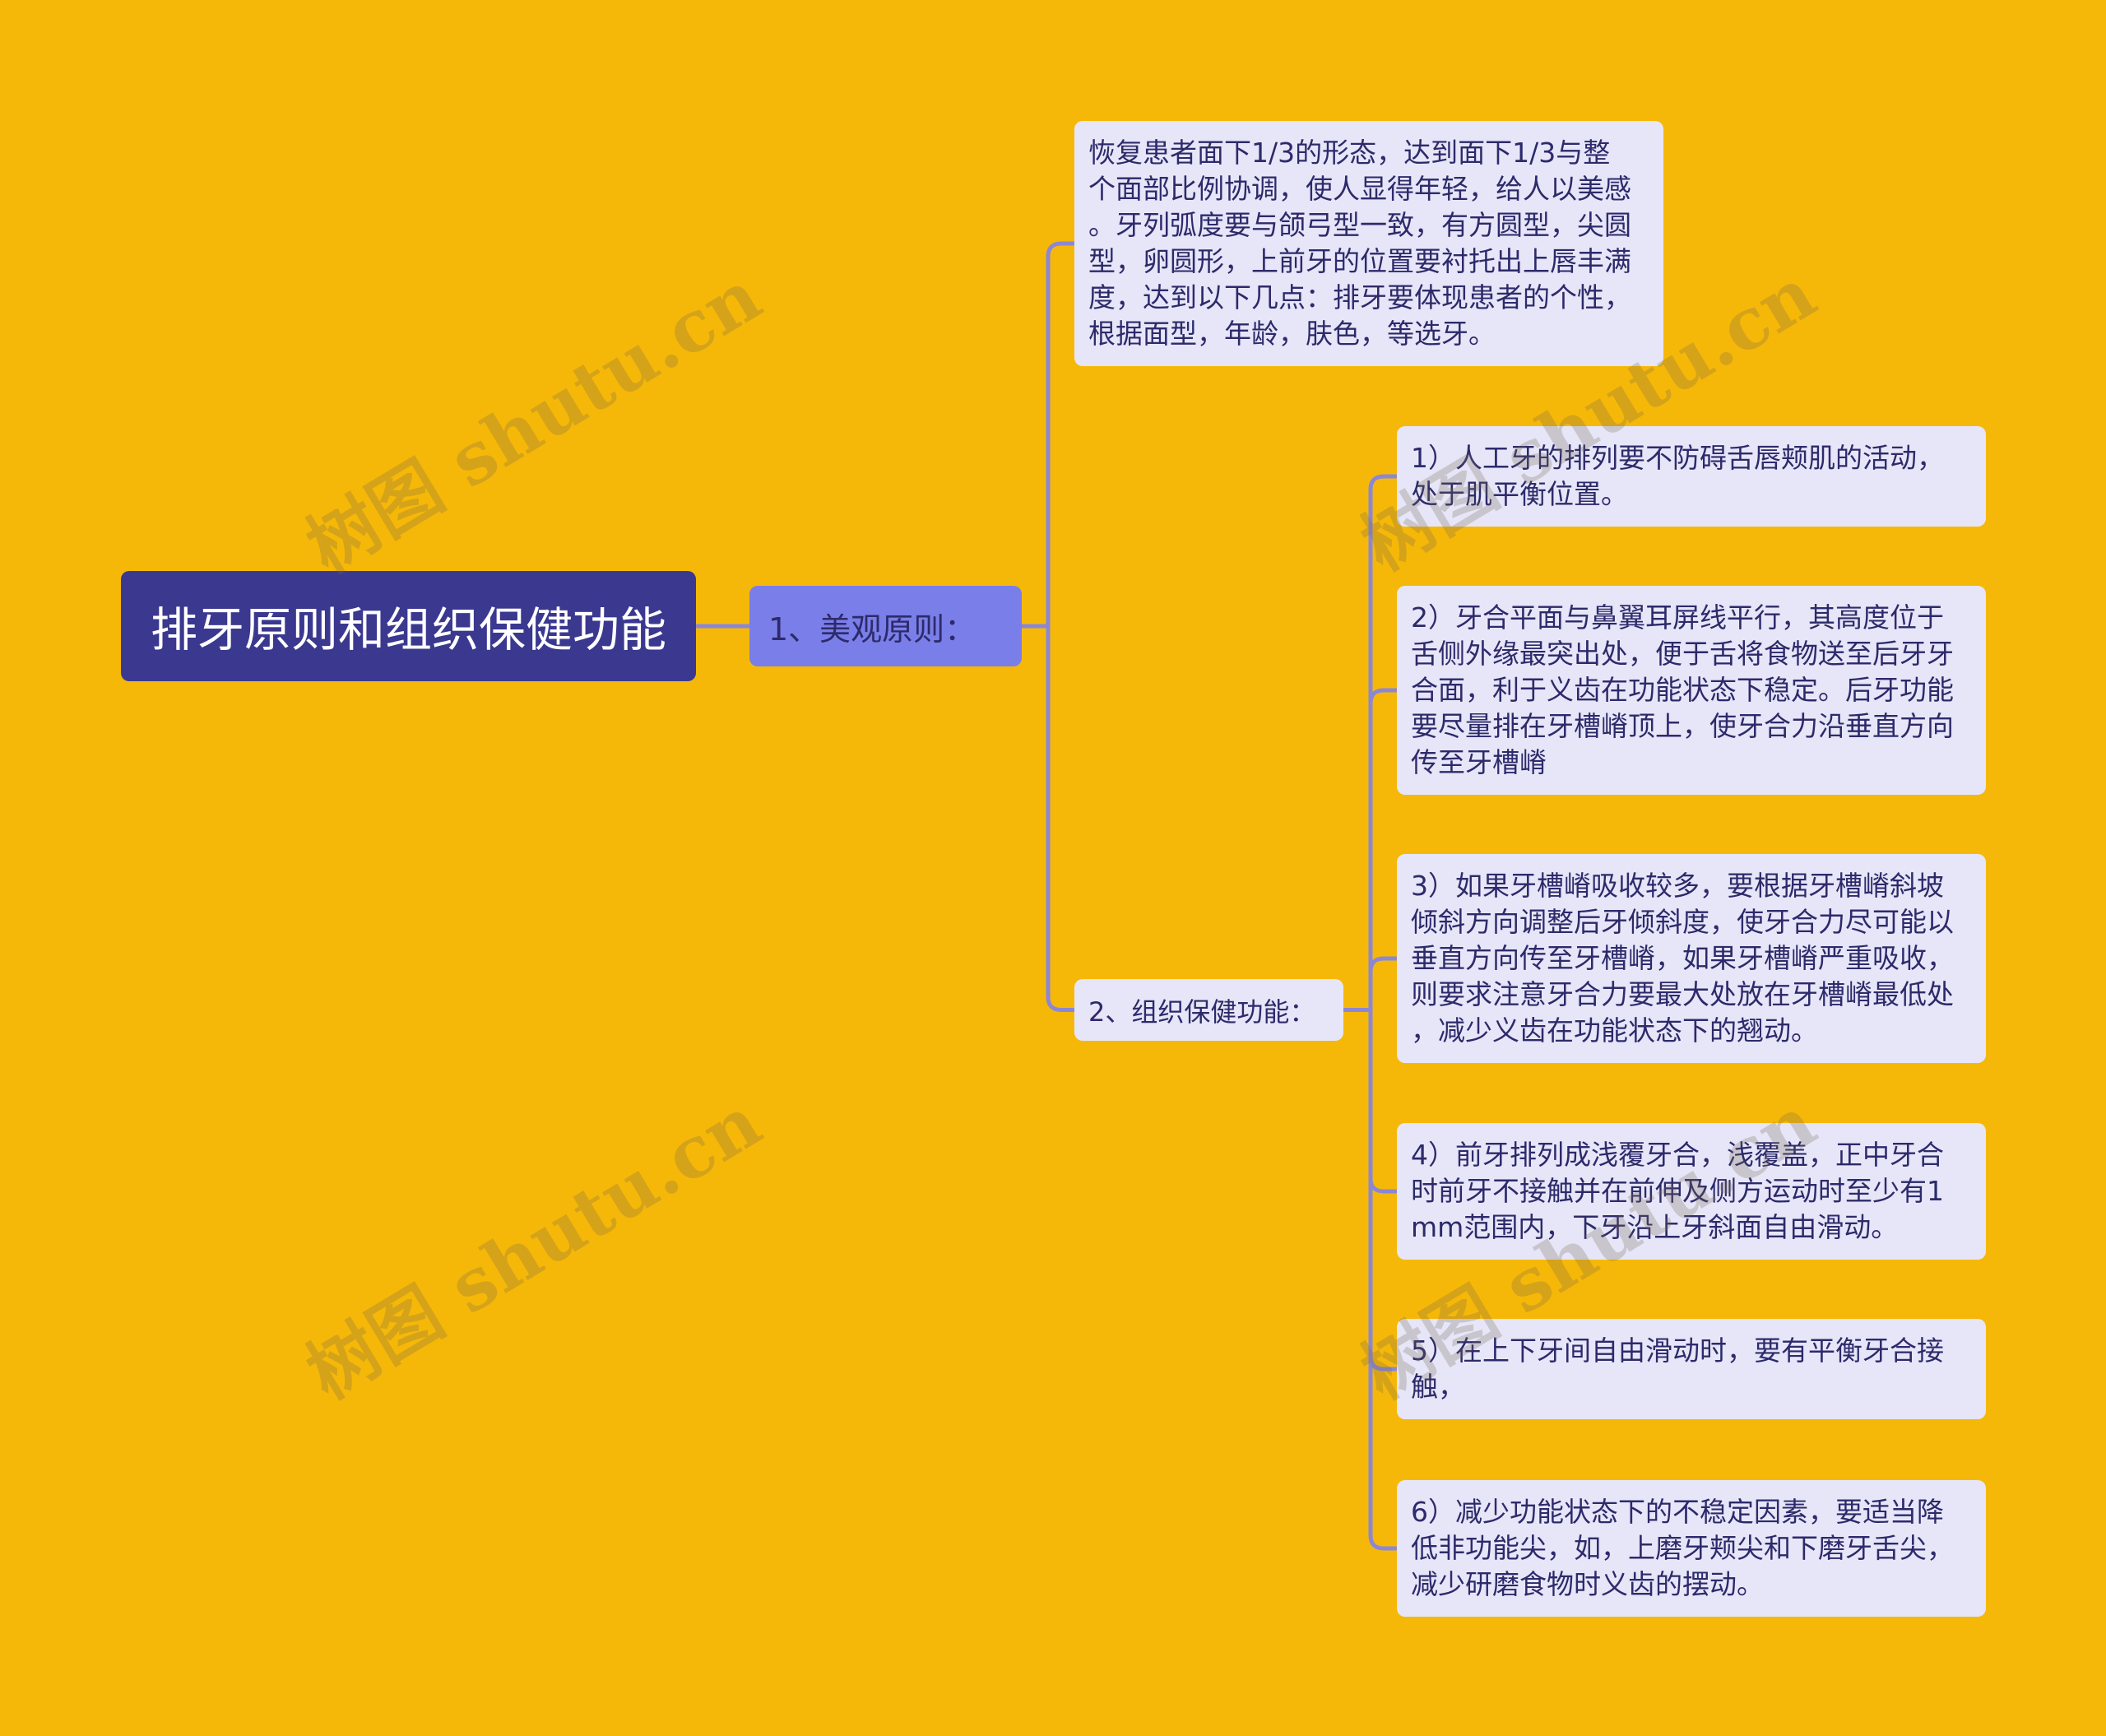 This screenshot has height=1736, width=2106. What do you see at coordinates (1677, 886) in the screenshot?
I see `text-line: 3）如果牙槽嵴吸收较多，要根据牙槽嵴斜坡` at bounding box center [1677, 886].